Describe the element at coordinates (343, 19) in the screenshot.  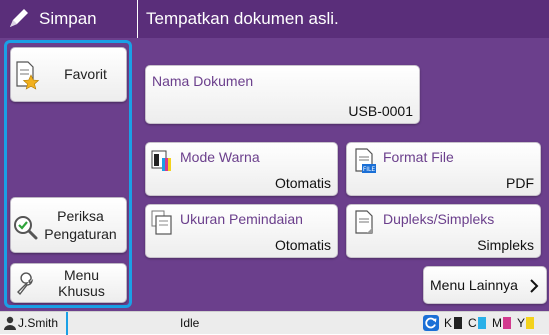
I see `instruction-message: Tempatkan dokumen asli.` at that location.